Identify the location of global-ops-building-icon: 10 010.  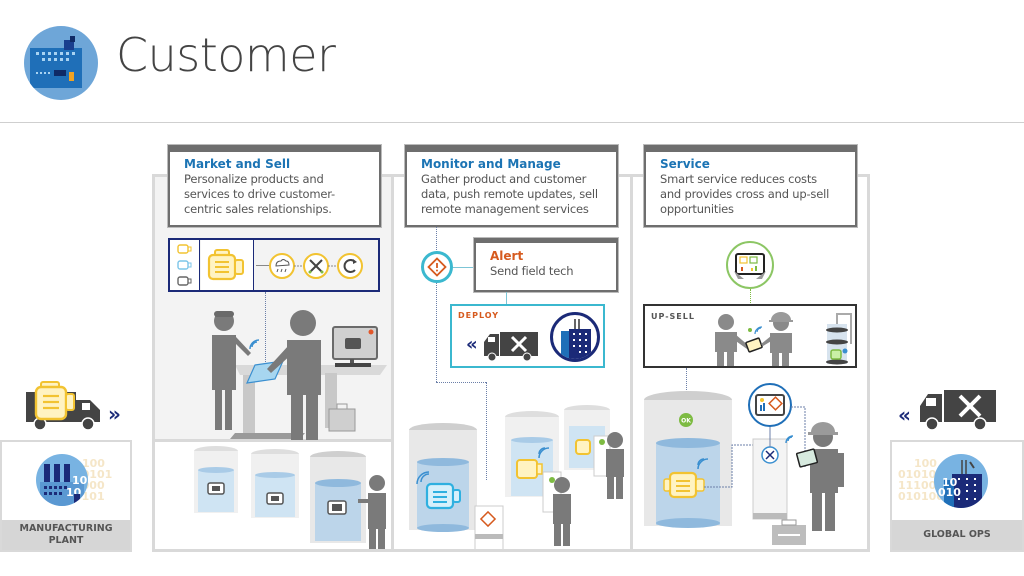
(961, 481).